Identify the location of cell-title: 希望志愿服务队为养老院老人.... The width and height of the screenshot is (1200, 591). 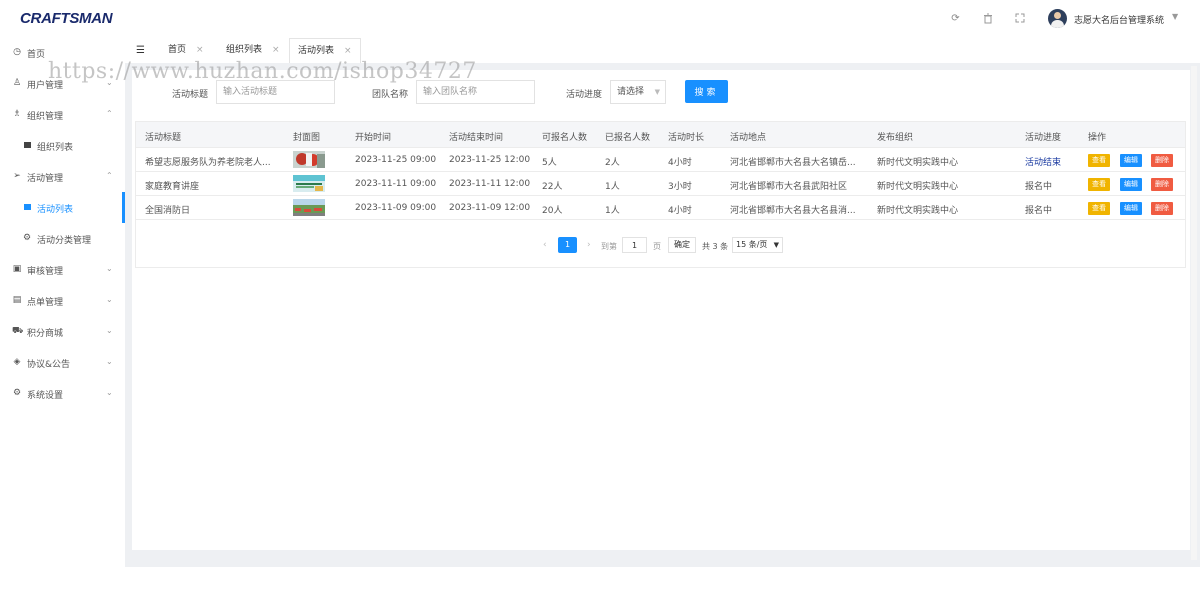
(208, 163).